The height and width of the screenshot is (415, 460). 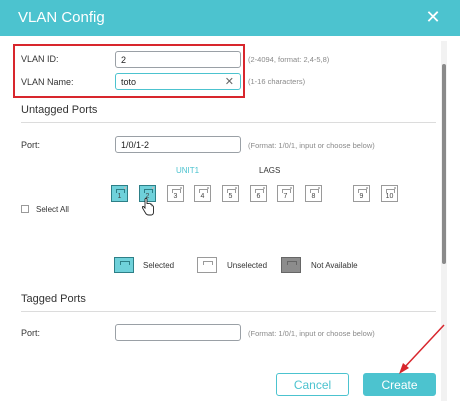 I want to click on port-6: 6, so click(x=258, y=193).